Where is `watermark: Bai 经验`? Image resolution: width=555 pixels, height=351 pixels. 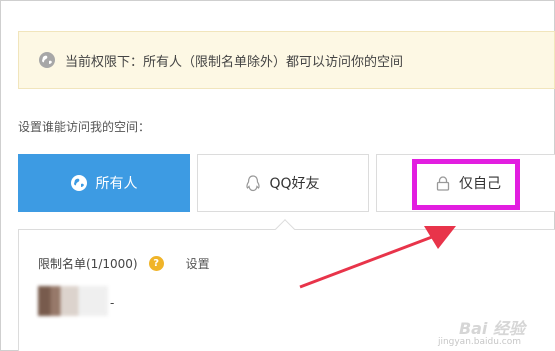 watermark: Bai 经验 is located at coordinates (491, 328).